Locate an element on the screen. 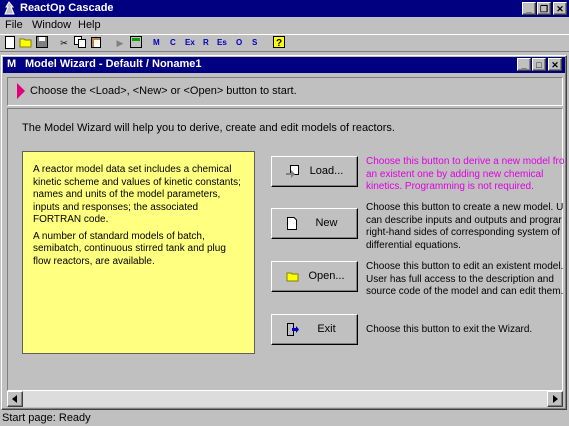  menu-help: Help is located at coordinates (89, 25).